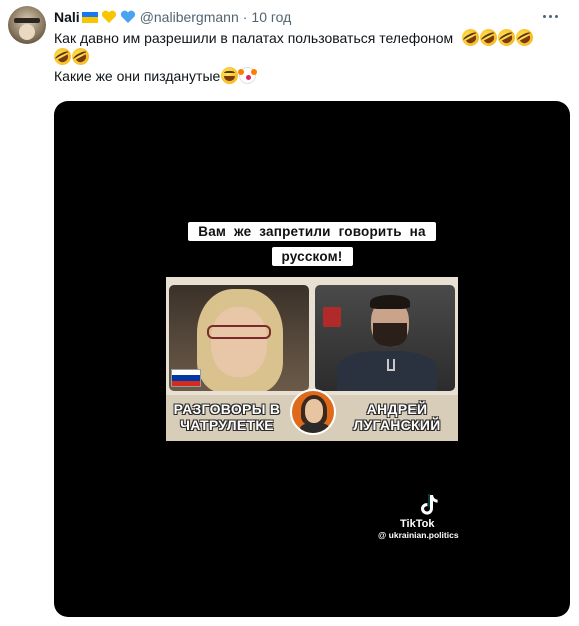 This screenshot has width=579, height=626. What do you see at coordinates (239, 342) in the screenshot?
I see `woman-face` at bounding box center [239, 342].